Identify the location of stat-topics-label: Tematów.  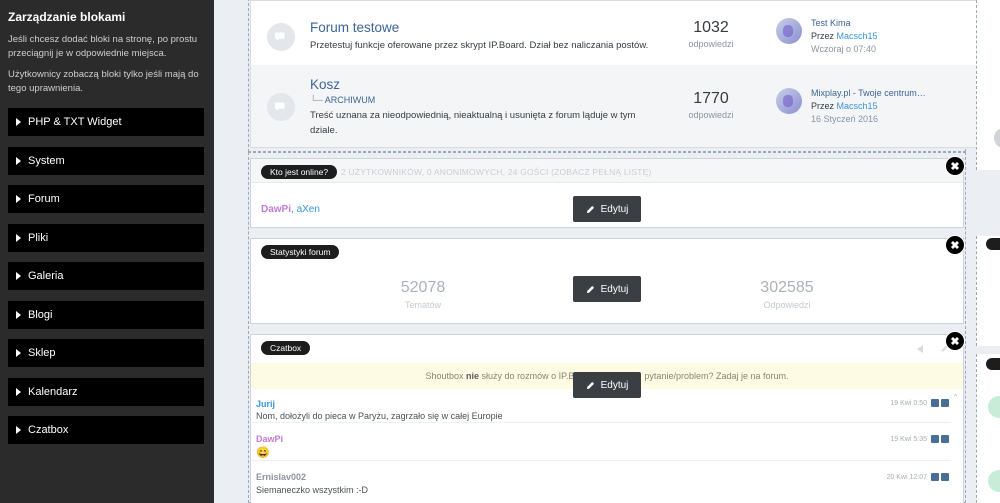
(422, 305).